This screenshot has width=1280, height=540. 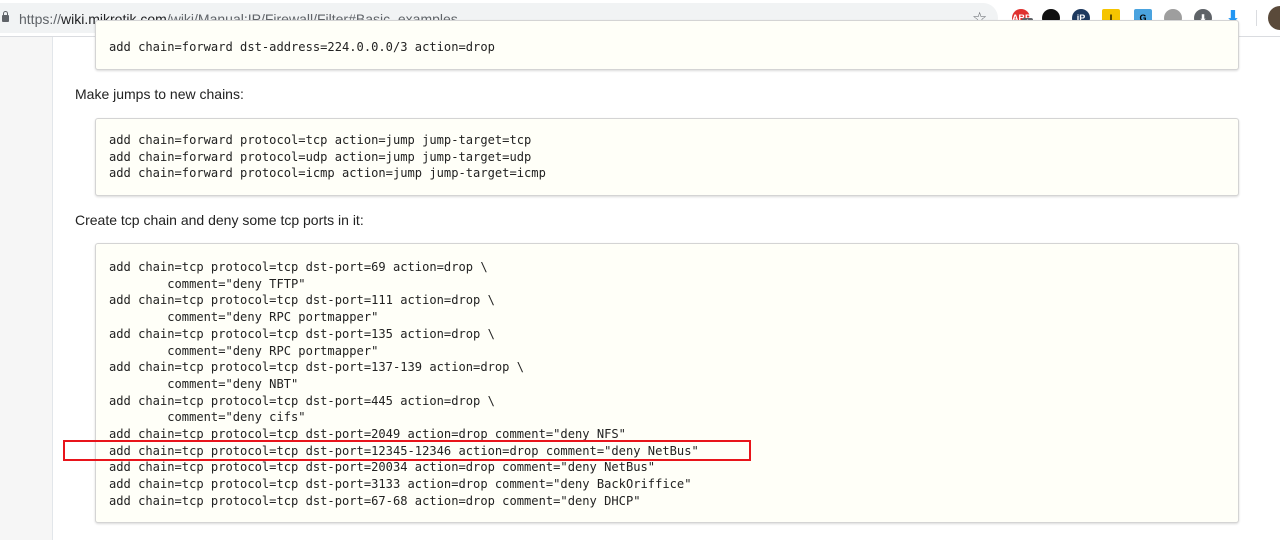 What do you see at coordinates (407, 450) in the screenshot?
I see `highlight-box` at bounding box center [407, 450].